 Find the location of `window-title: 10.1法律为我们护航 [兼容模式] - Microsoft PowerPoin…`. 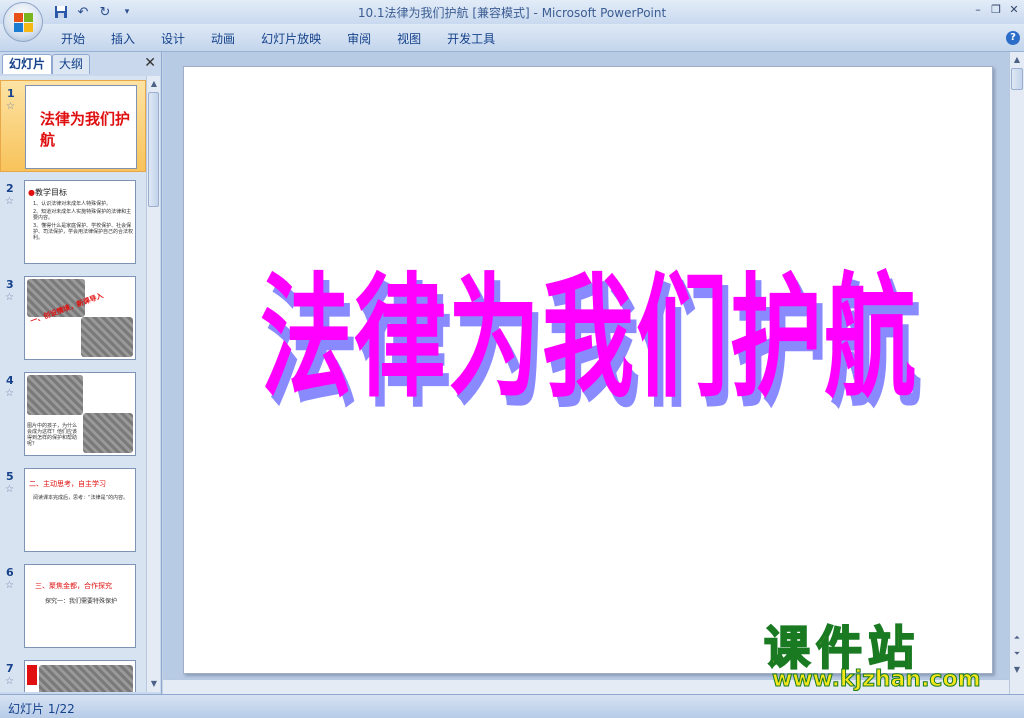

window-title: 10.1法律为我们护航 [兼容模式] - Microsoft PowerPoin… is located at coordinates (512, 12).